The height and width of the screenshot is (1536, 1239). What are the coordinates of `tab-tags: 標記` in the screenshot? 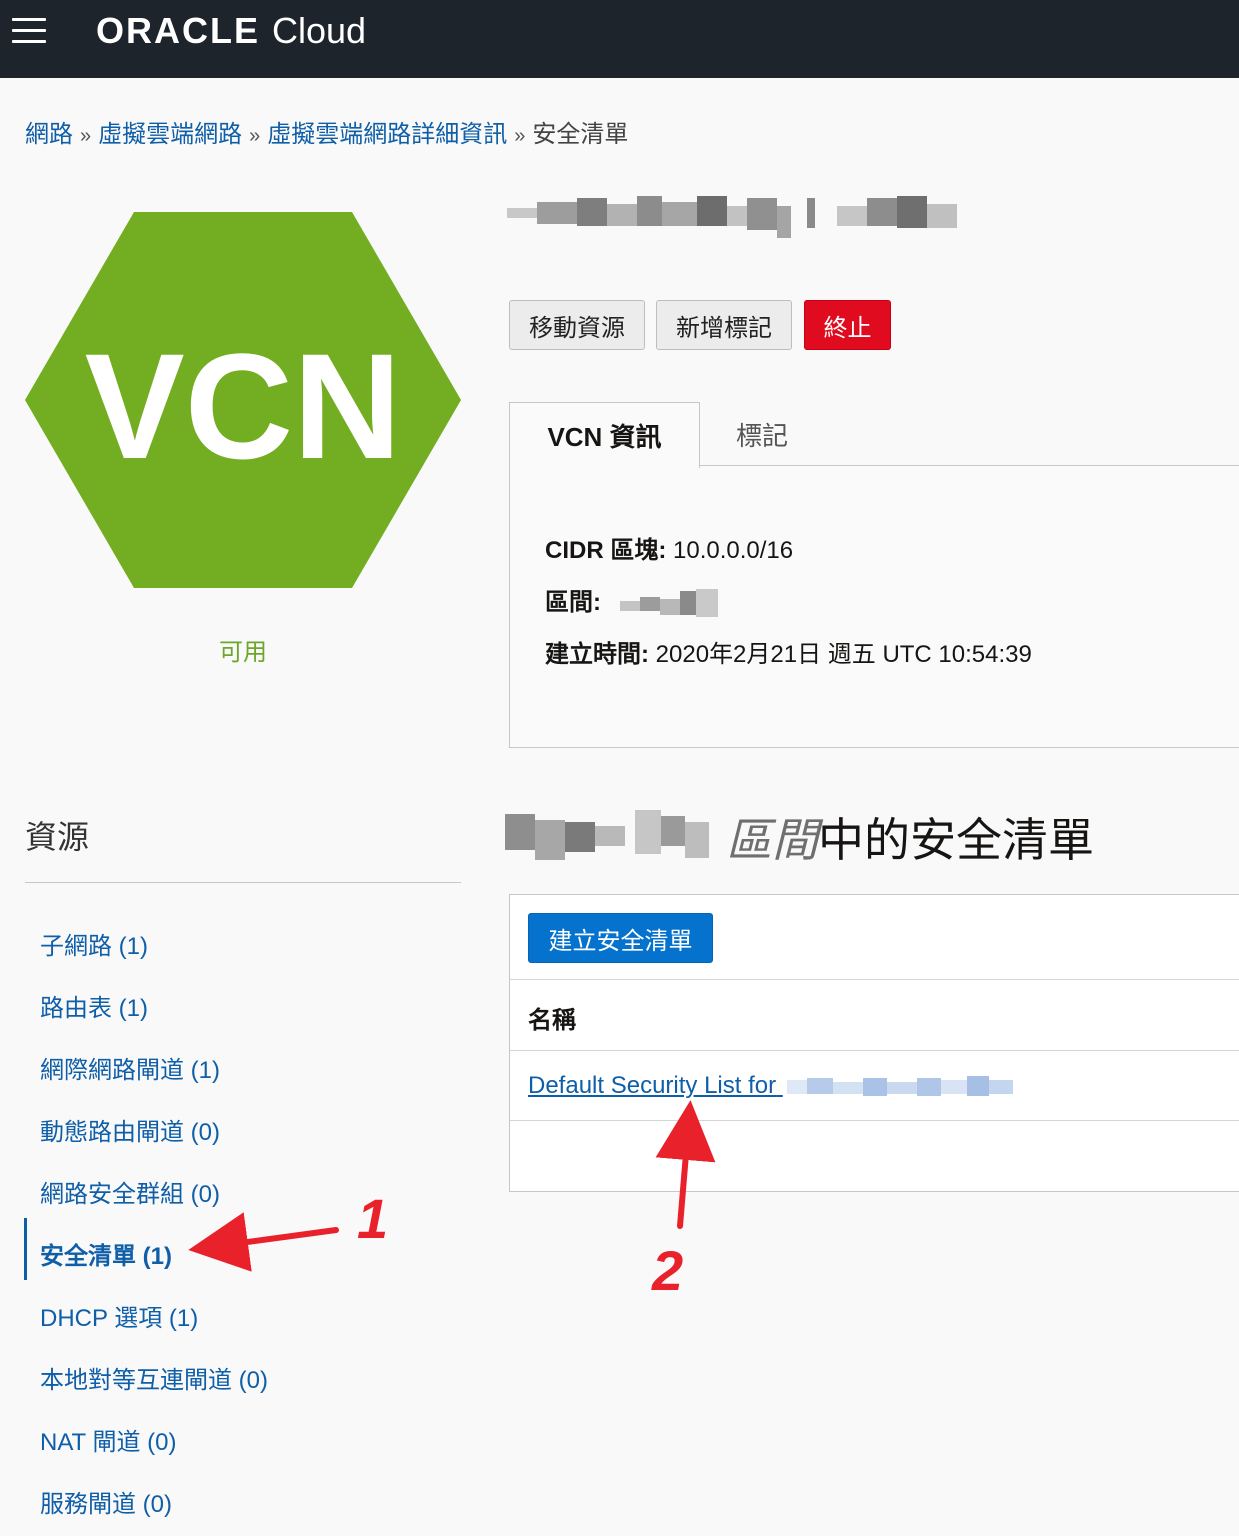 It's located at (762, 434).